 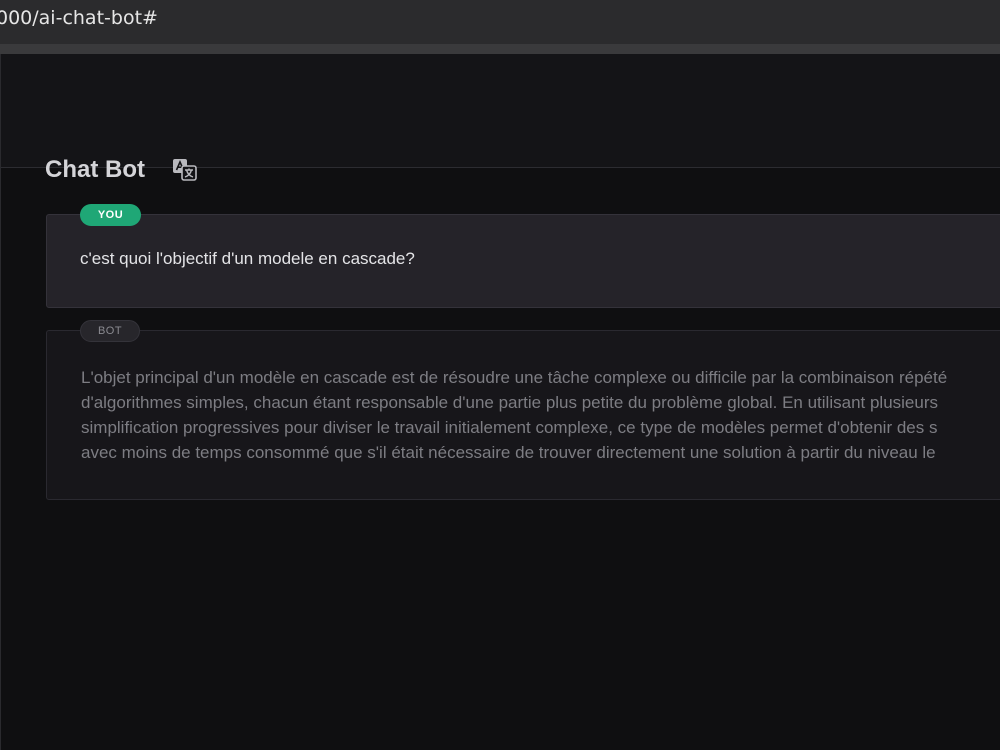 I want to click on url-text: 000/ai-chat-bot#, so click(x=79, y=18).